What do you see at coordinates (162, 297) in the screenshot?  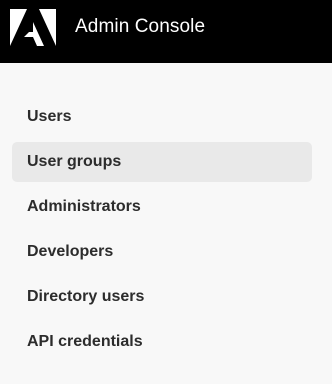 I see `sidebar-item-directory-users: Directory users` at bounding box center [162, 297].